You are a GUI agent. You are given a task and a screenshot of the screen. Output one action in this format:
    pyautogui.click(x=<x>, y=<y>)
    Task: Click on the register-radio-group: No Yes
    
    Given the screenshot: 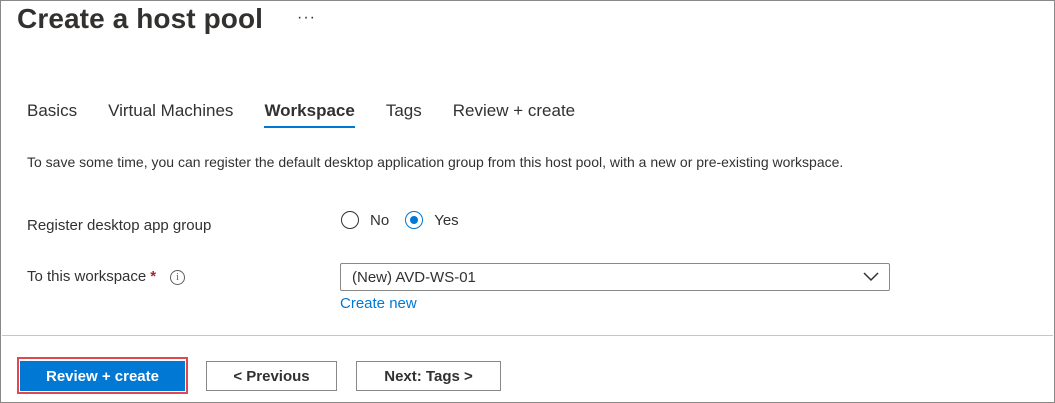 What is the action you would take?
    pyautogui.click(x=408, y=220)
    